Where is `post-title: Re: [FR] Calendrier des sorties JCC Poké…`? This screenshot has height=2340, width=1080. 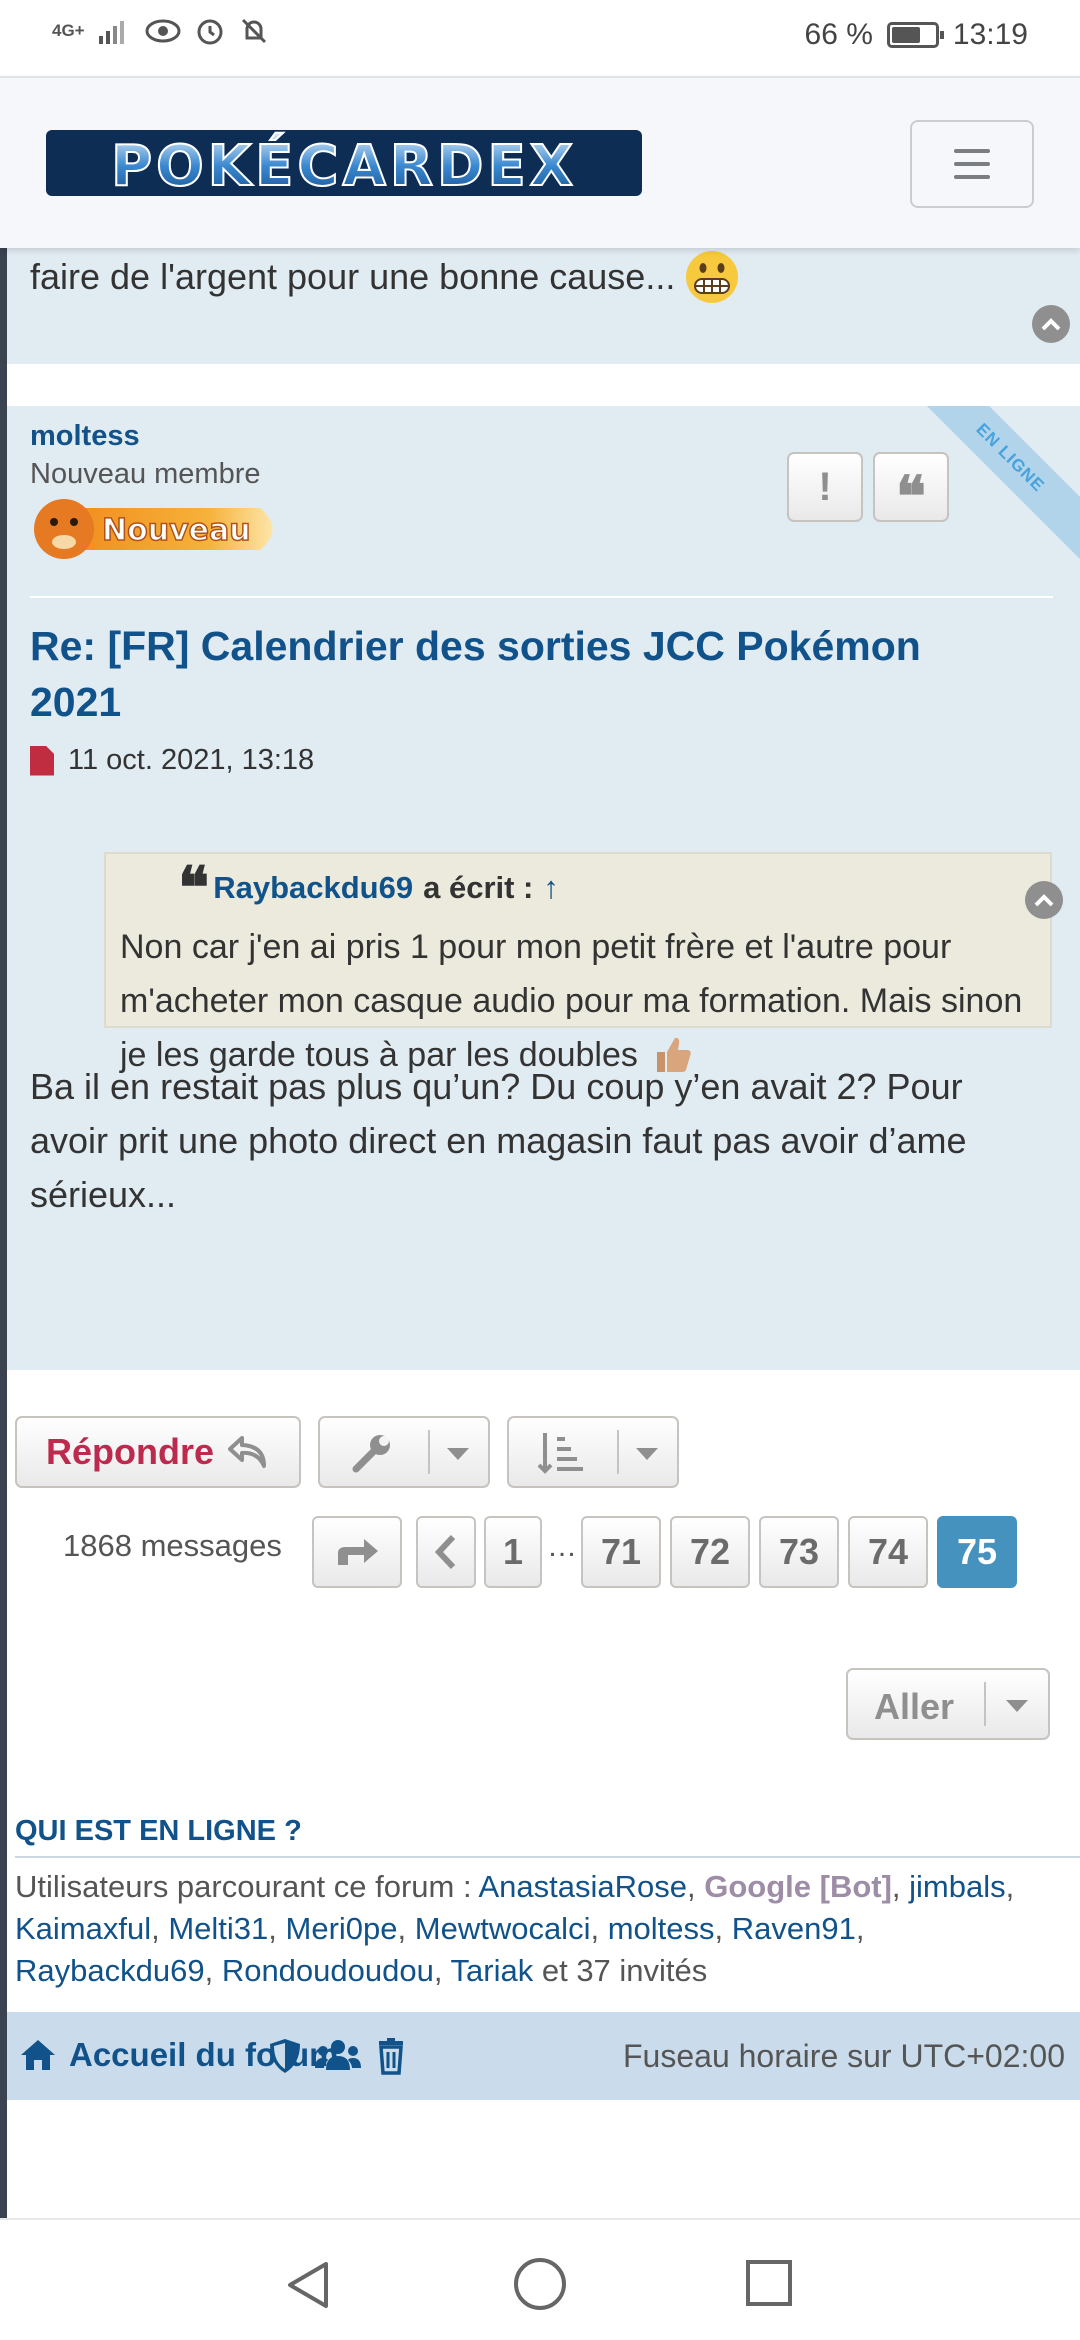 post-title: Re: [FR] Calendrier des sorties JCC Poké… is located at coordinates (520, 674).